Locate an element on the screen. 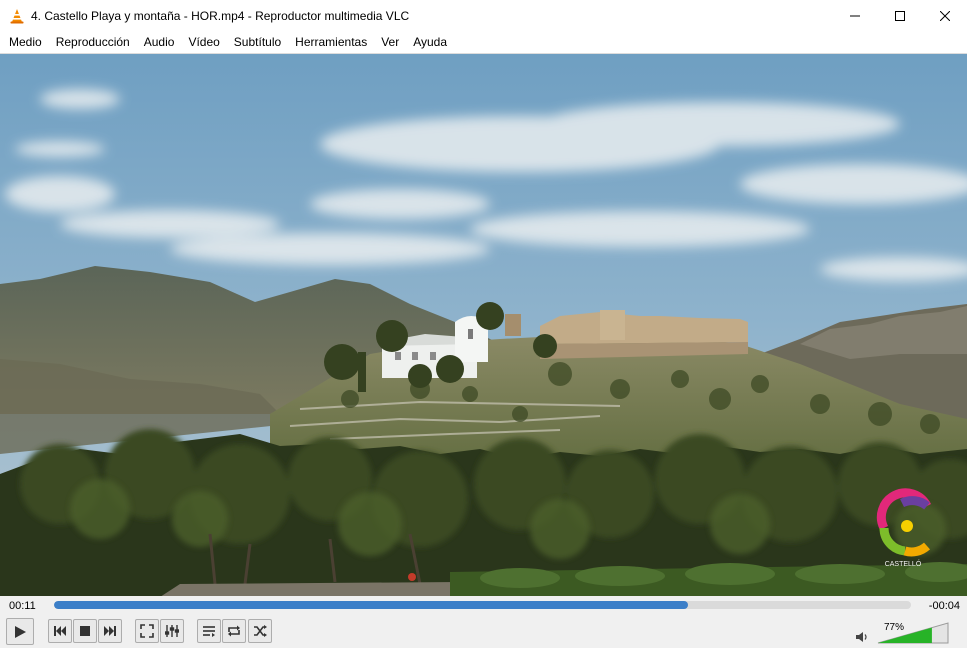  vlc-cone-icon is located at coordinates (17, 16).